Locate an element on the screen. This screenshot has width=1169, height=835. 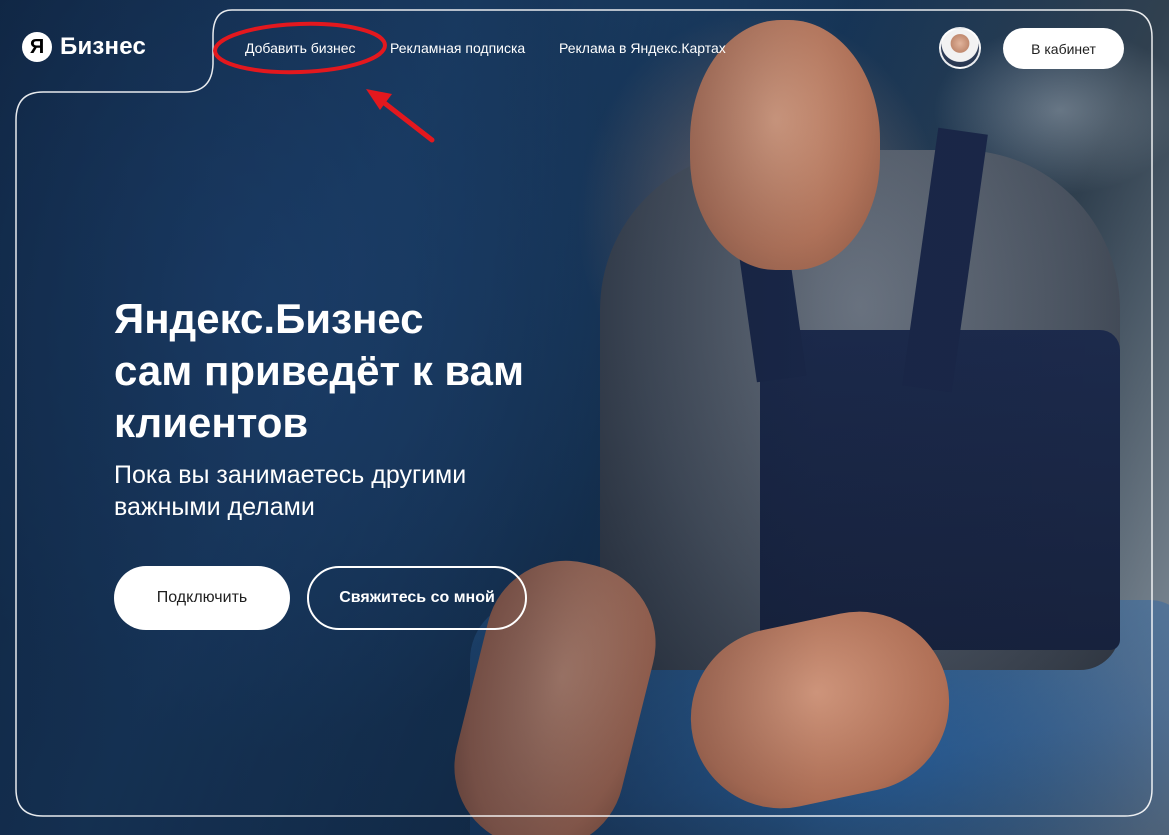
hero-subtitle-line: Пока вы занимаетесь другими is located at coordinates (290, 475).